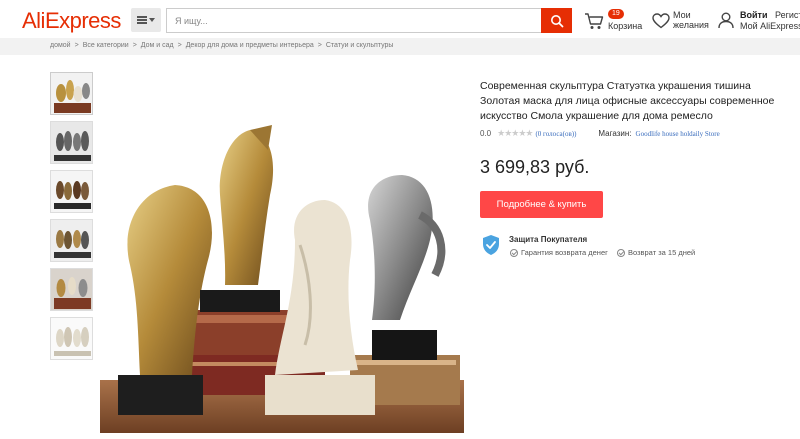 The height and width of the screenshot is (439, 800). I want to click on signin-link: Войти, so click(753, 15).